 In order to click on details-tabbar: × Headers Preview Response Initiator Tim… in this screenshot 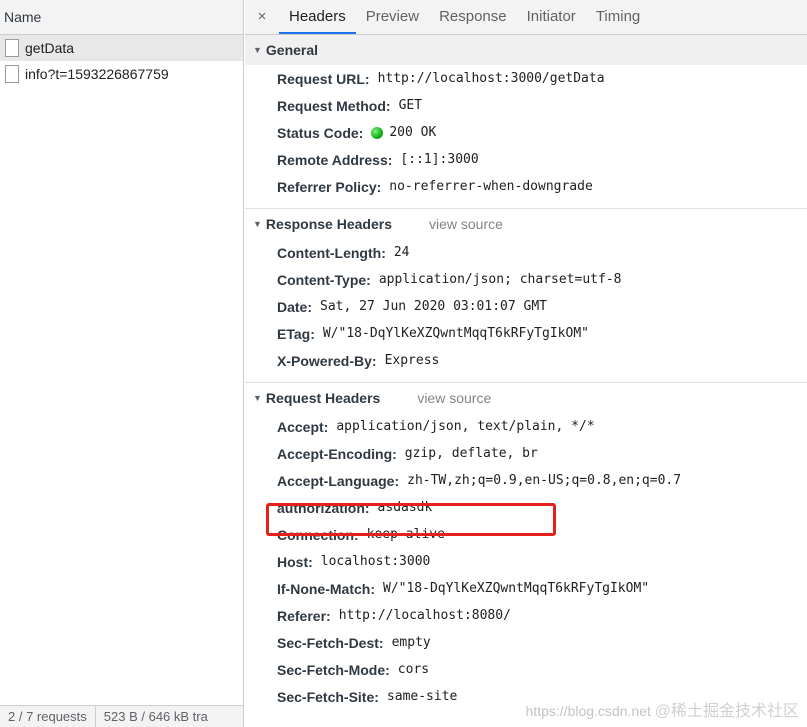, I will do `click(526, 17)`.